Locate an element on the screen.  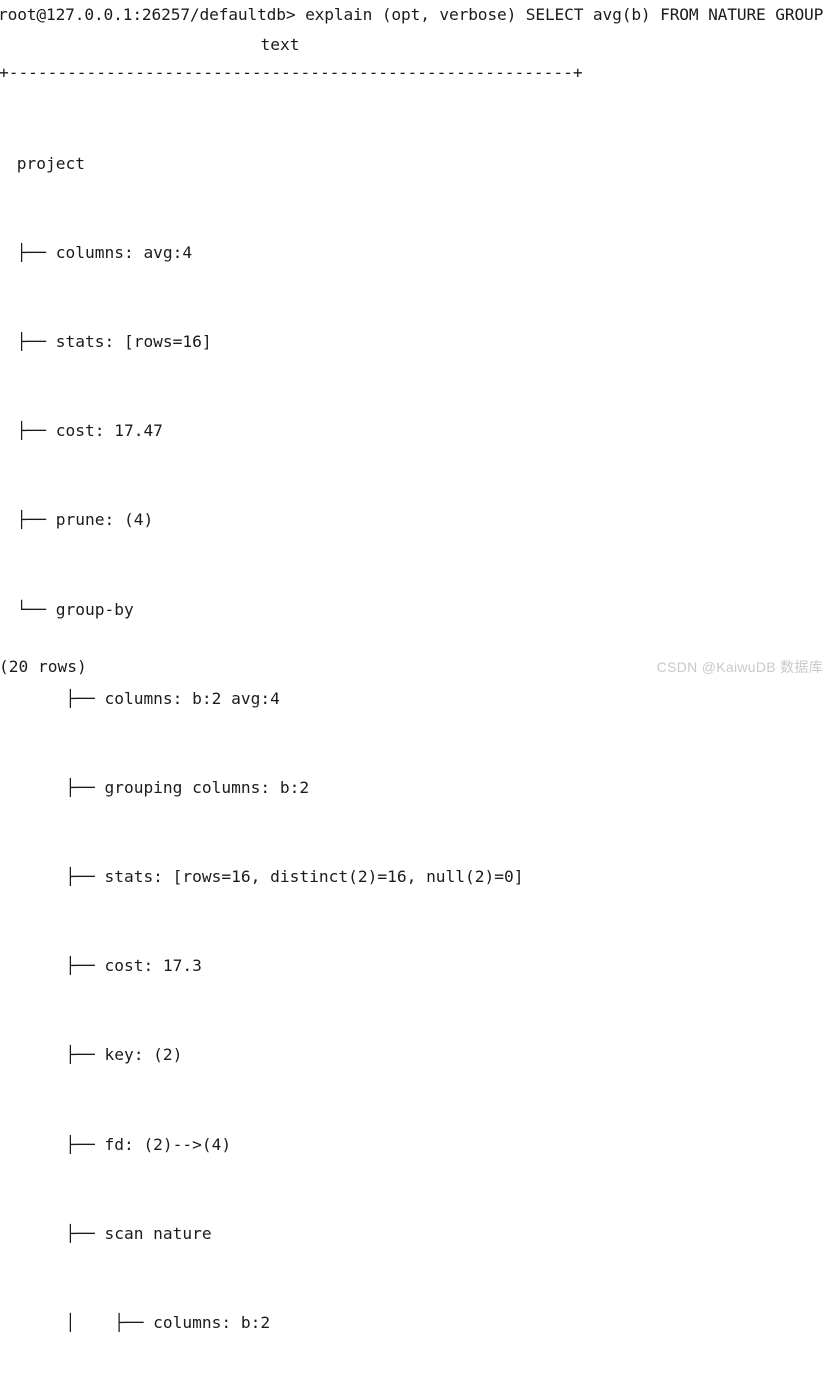
plan-line: ├── columns: b:2 avg:4 is located at coordinates (143, 698).